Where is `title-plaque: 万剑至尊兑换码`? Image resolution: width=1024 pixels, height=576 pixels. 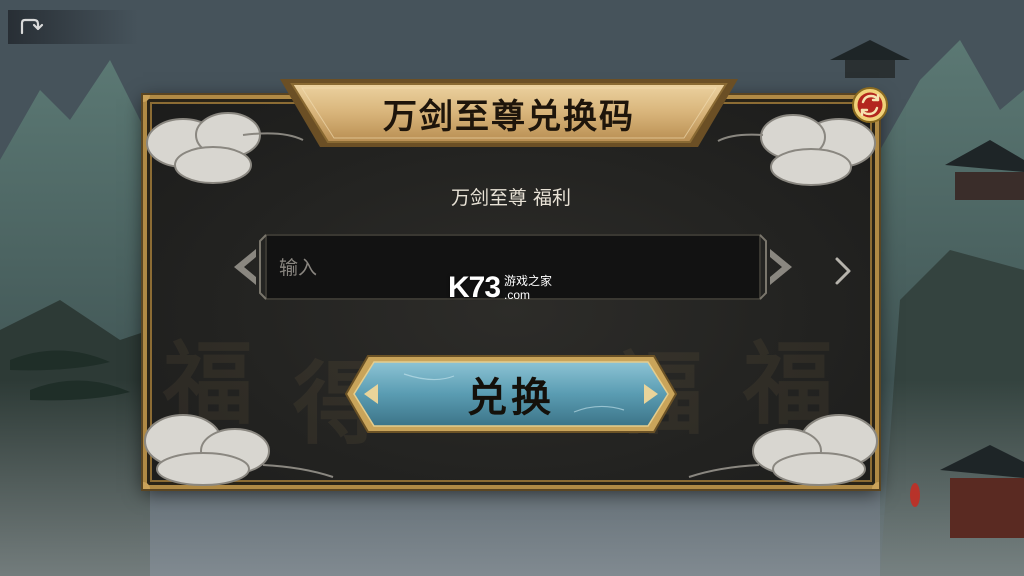
title-plaque: 万剑至尊兑换码 is located at coordinates (509, 113).